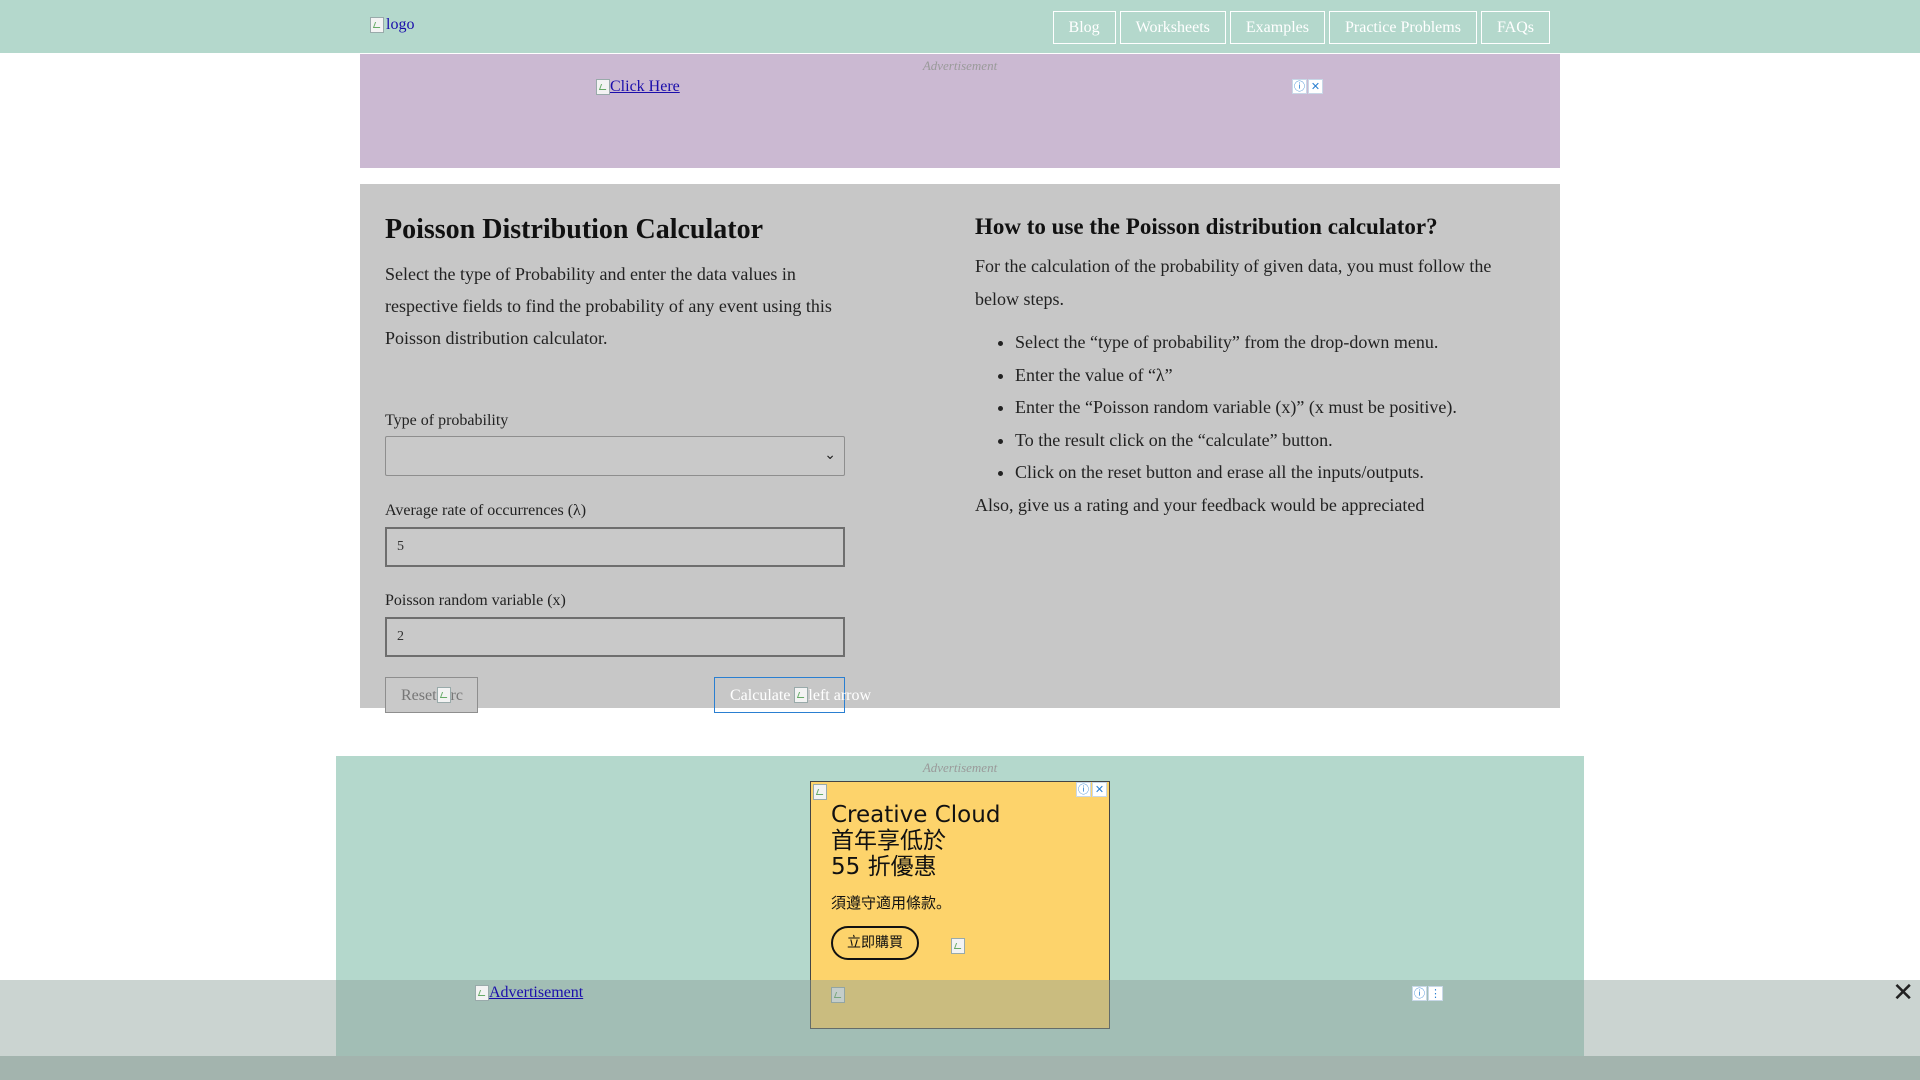 The width and height of the screenshot is (1920, 1080). Describe the element at coordinates (1275, 375) in the screenshot. I see `how-to-step: Enter the value of “λ”` at that location.